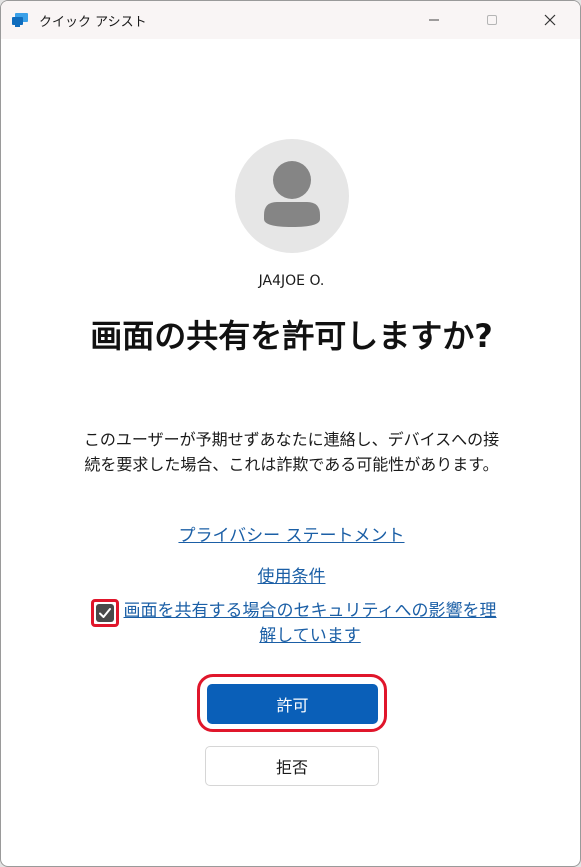 The image size is (581, 867). Describe the element at coordinates (292, 704) in the screenshot. I see `allow-button: 許可` at that location.